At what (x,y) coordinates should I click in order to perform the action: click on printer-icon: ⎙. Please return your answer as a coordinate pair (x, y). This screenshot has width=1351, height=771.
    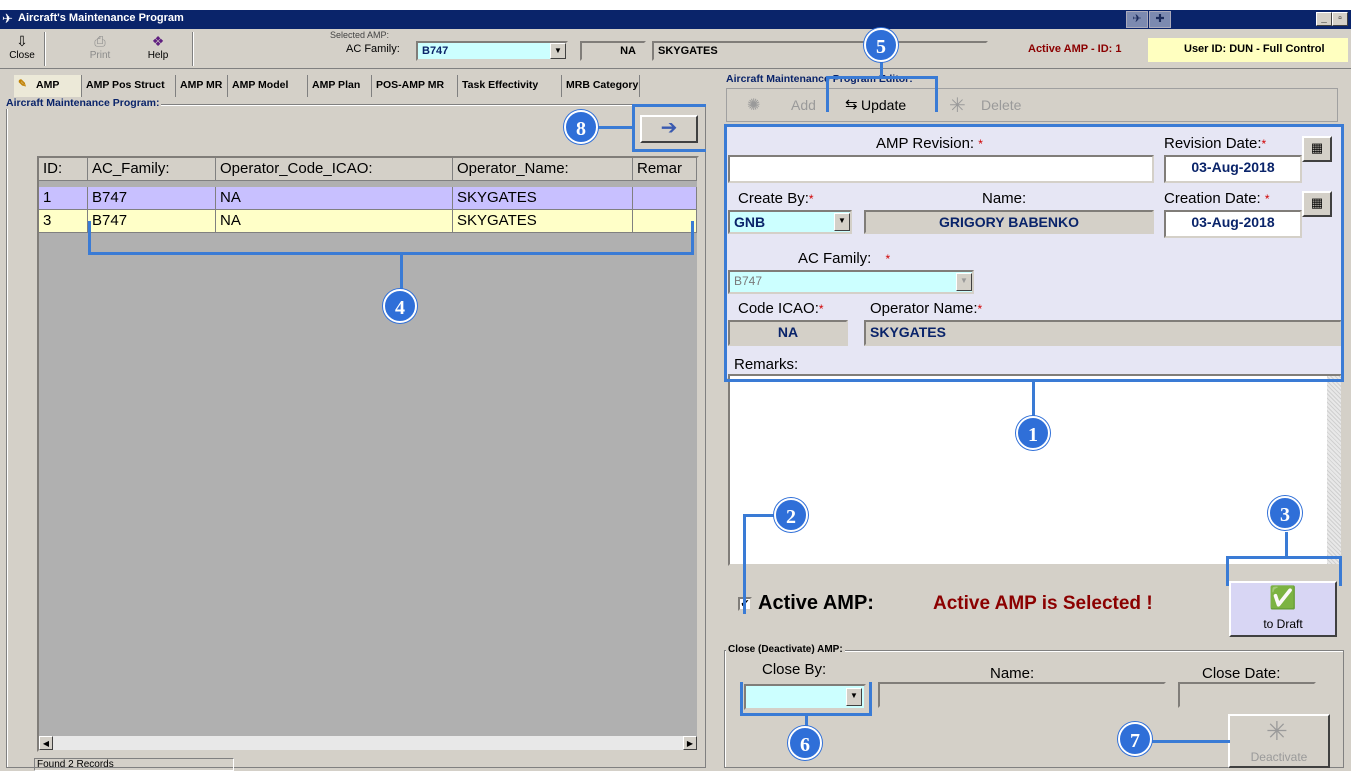
    Looking at the image, I should click on (100, 41).